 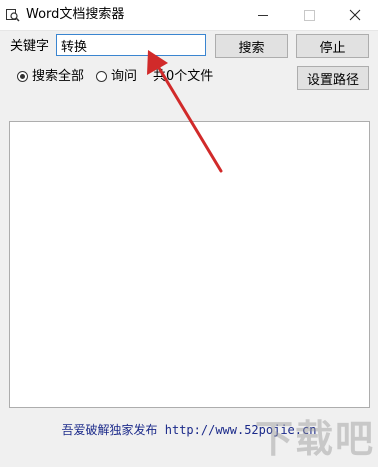 I want to click on close-icon, so click(x=355, y=15).